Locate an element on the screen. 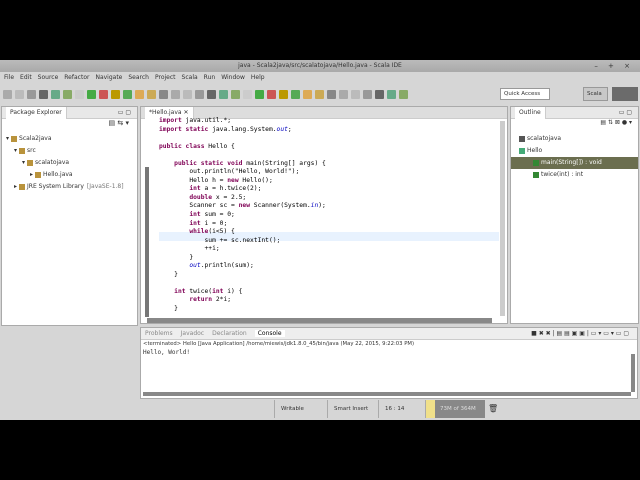  code-line: out.println("Hello, World!"); is located at coordinates (229, 172).